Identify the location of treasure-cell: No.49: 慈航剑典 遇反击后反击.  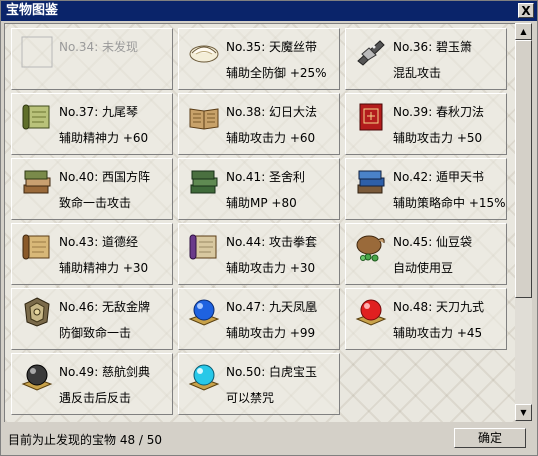
(92, 384).